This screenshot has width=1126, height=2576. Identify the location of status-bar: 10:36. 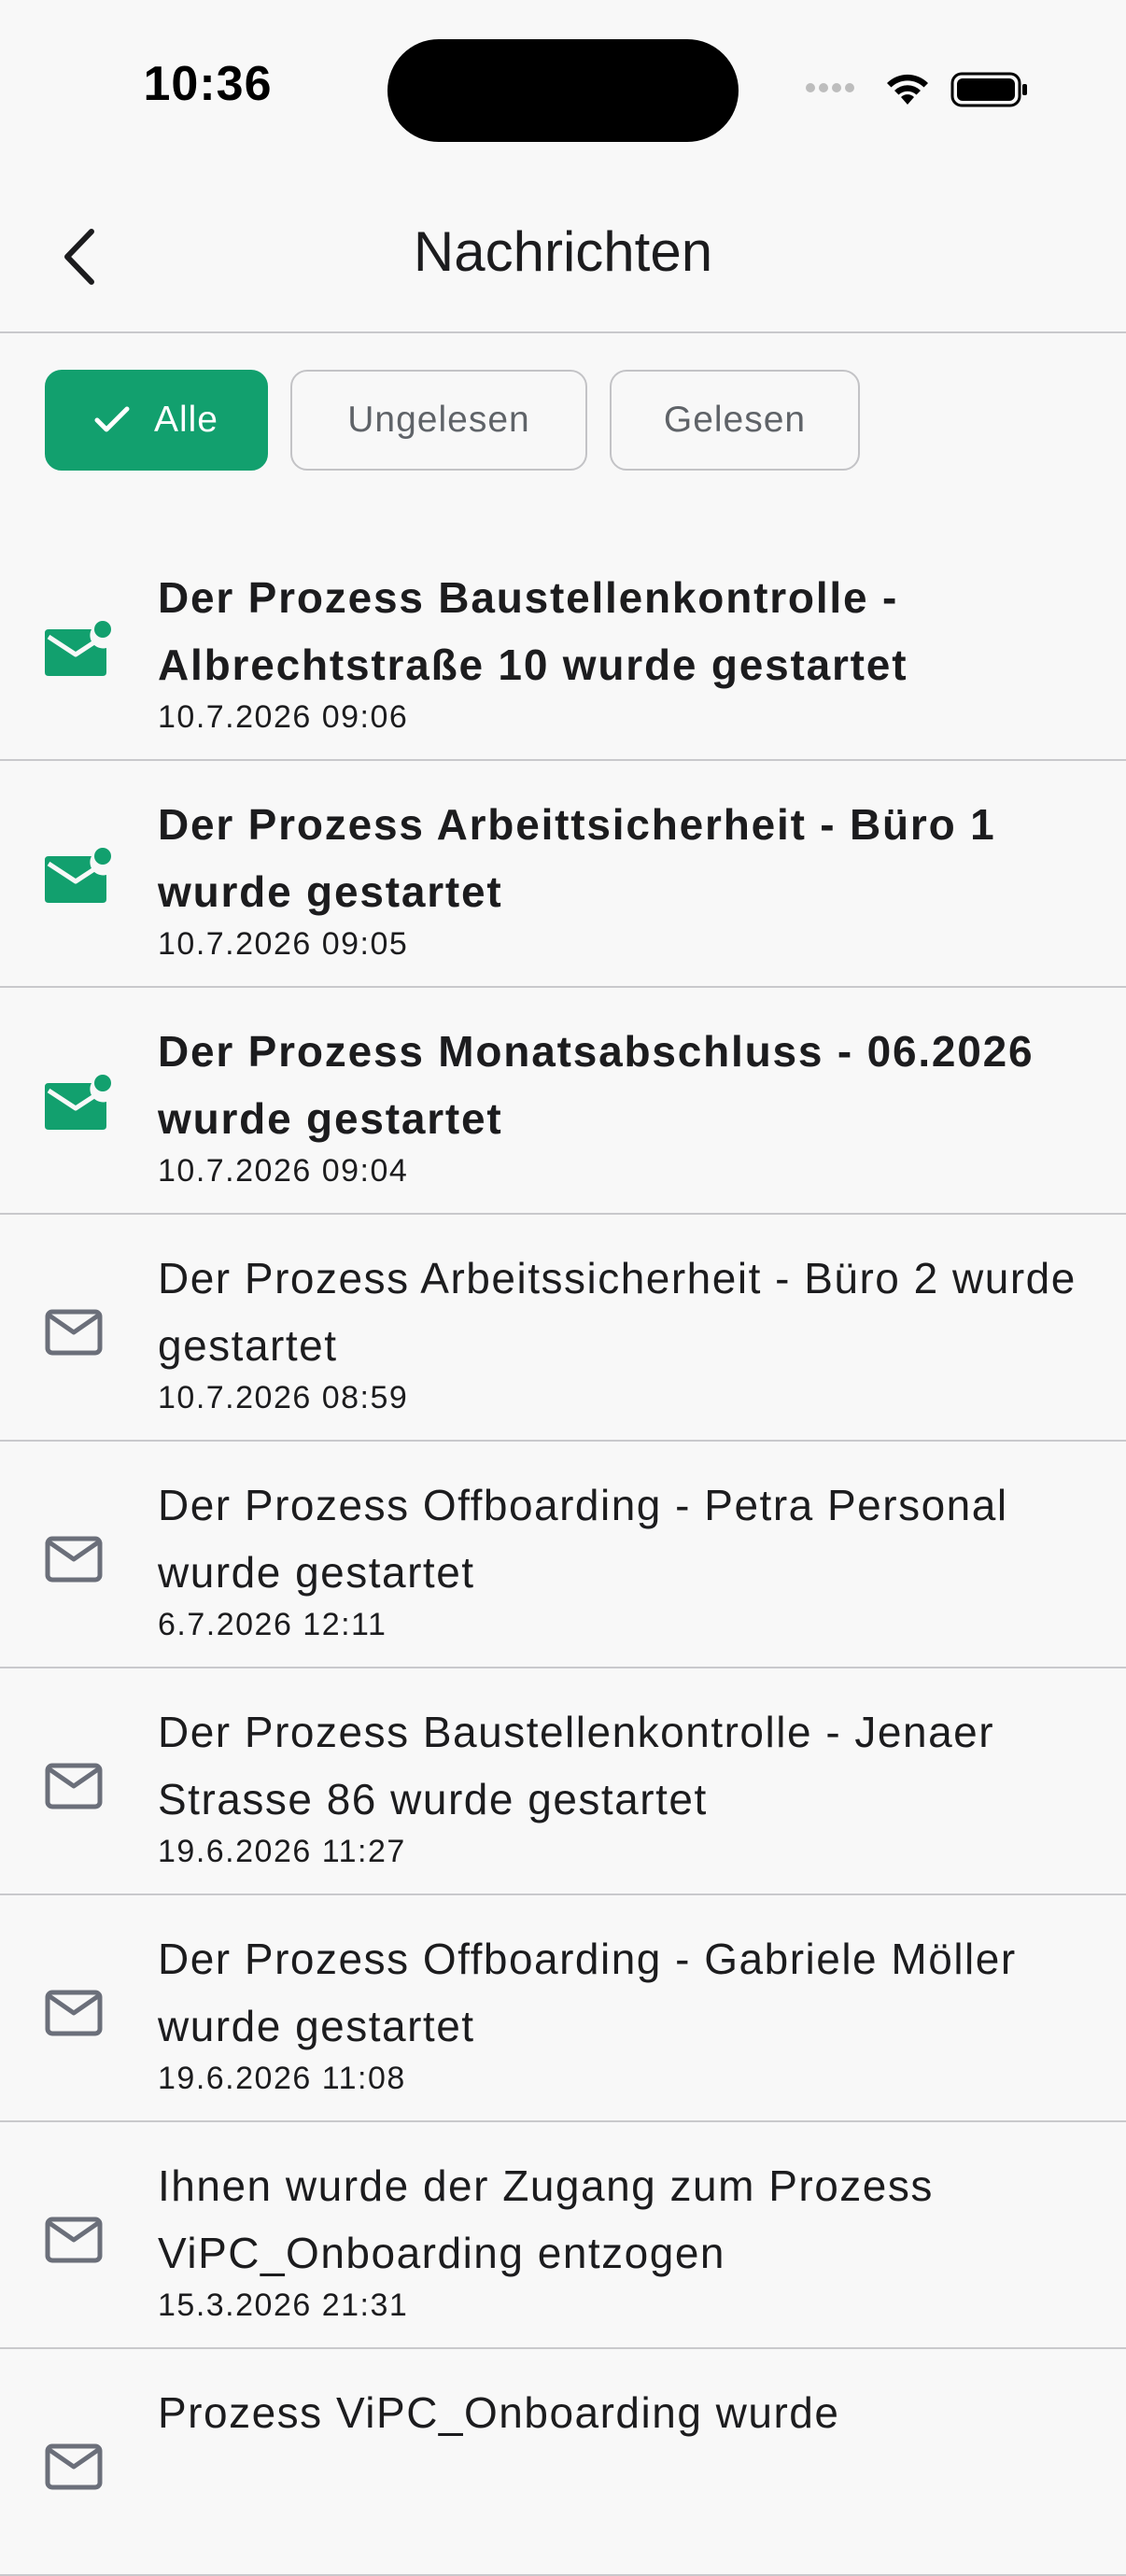
(563, 88).